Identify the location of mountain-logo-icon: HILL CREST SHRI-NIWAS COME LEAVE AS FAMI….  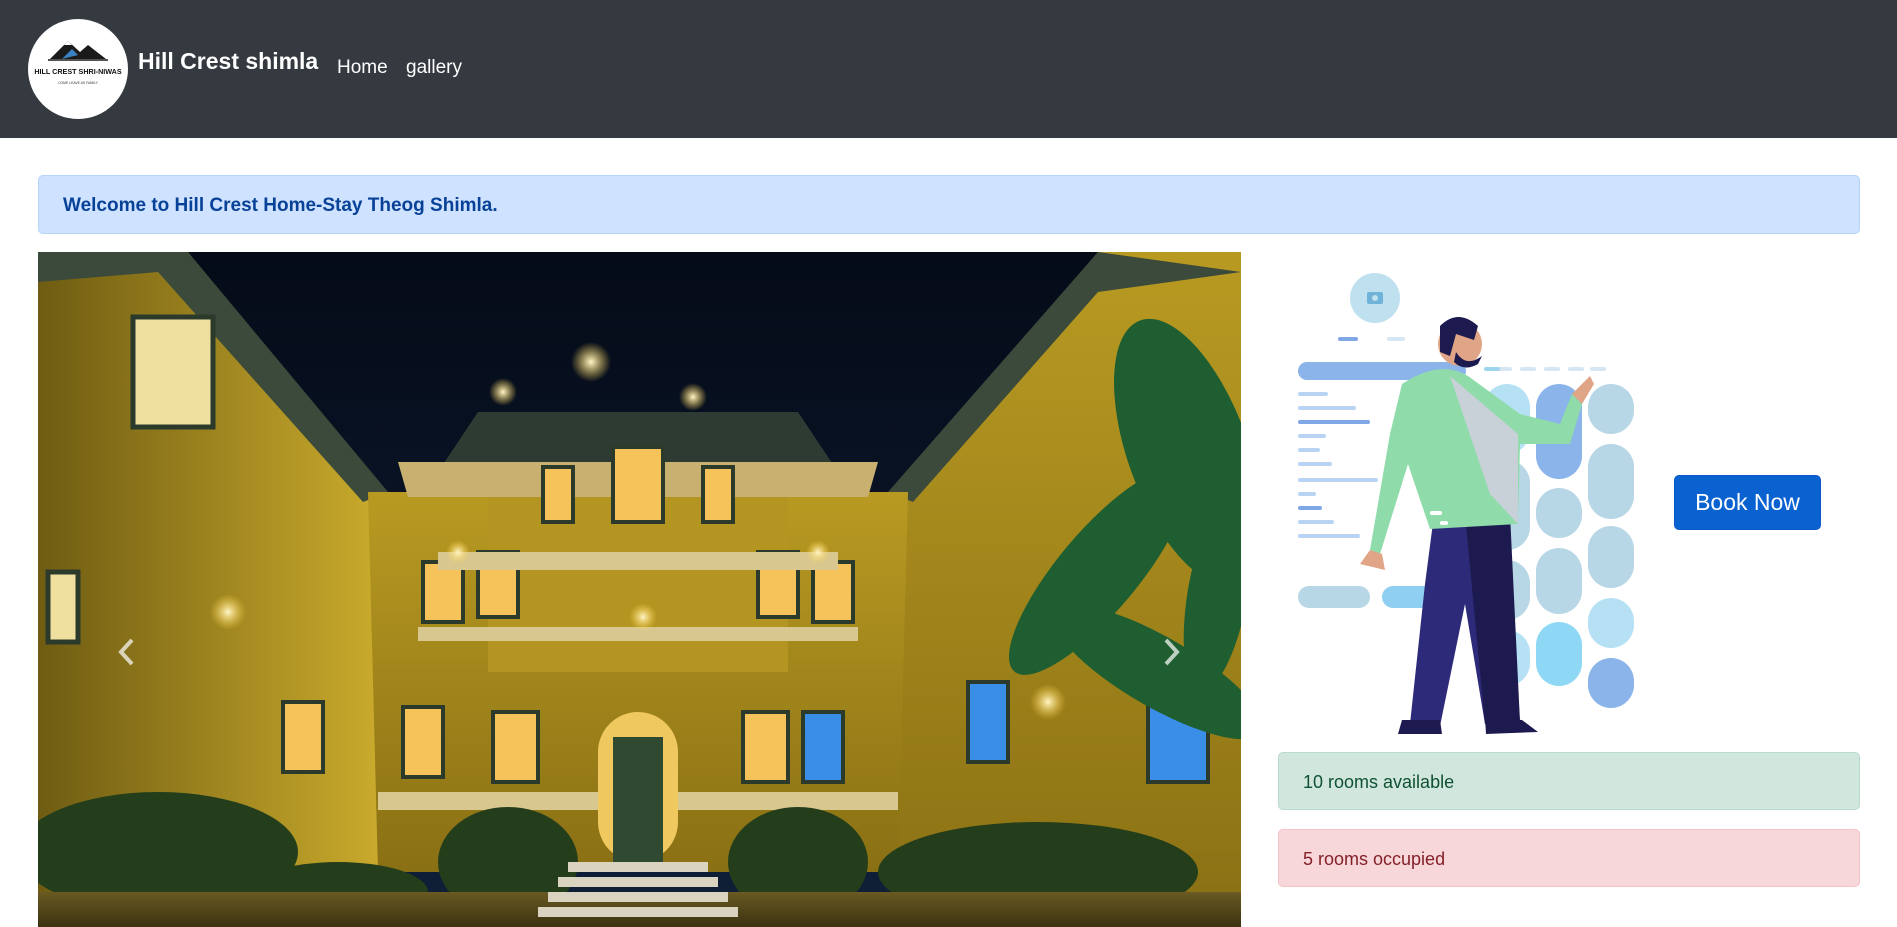
(78, 63).